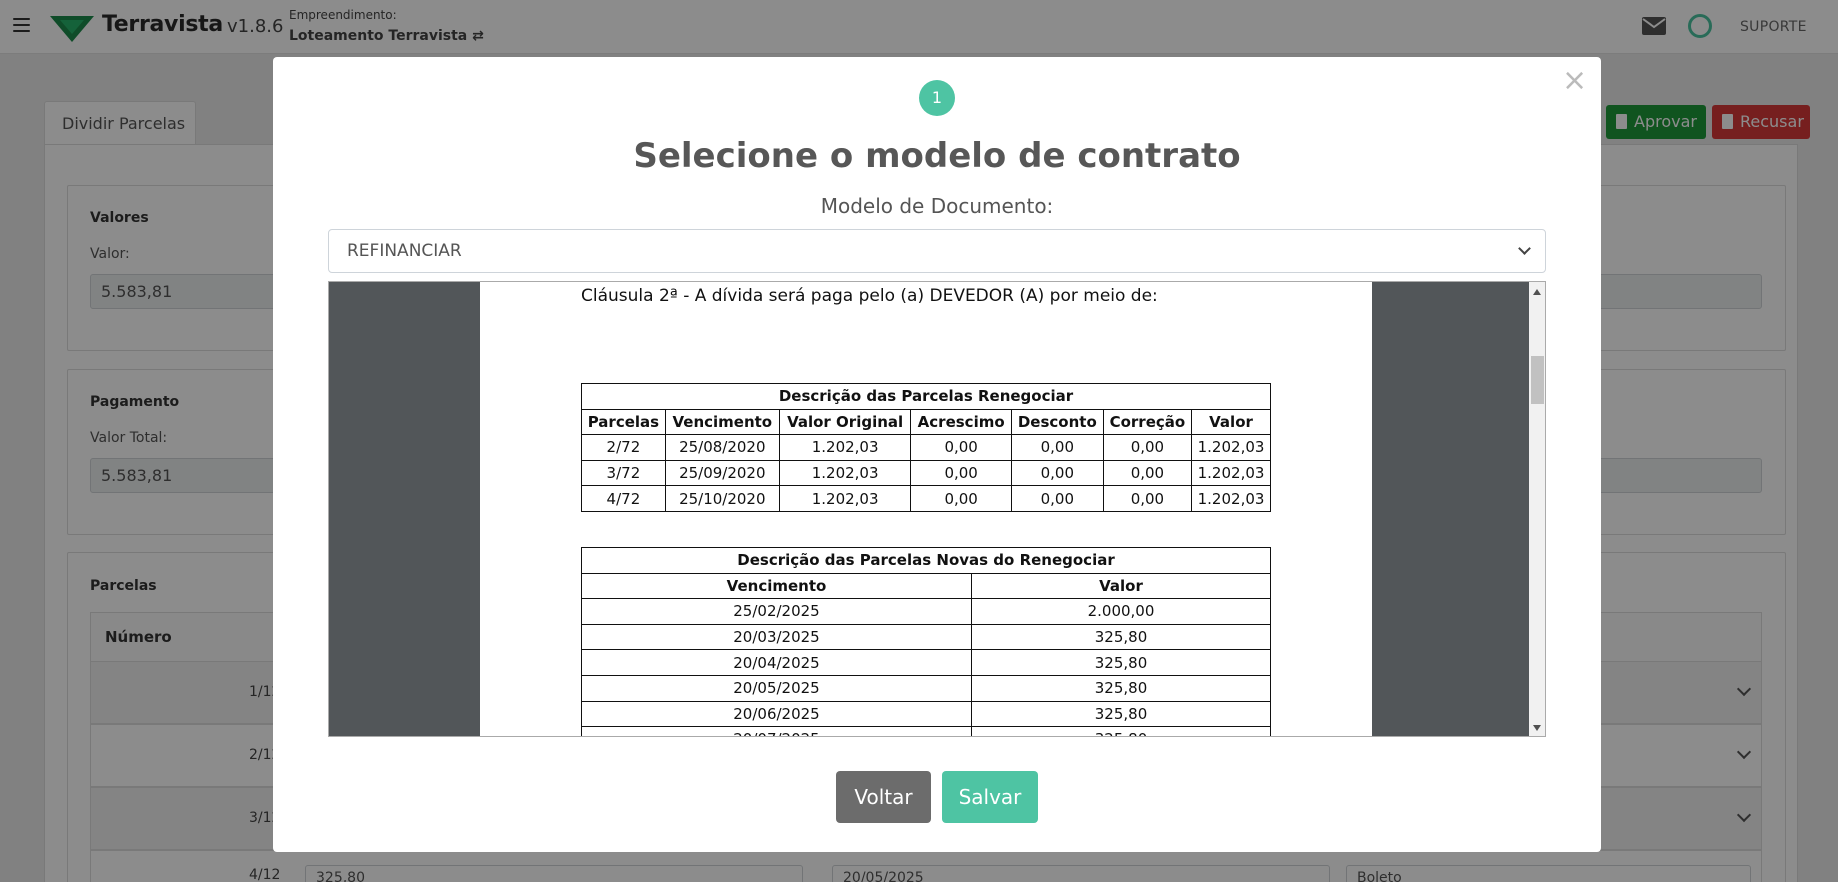 This screenshot has width=1838, height=882. What do you see at coordinates (961, 422) in the screenshot?
I see `column-header: Acrescimo` at bounding box center [961, 422].